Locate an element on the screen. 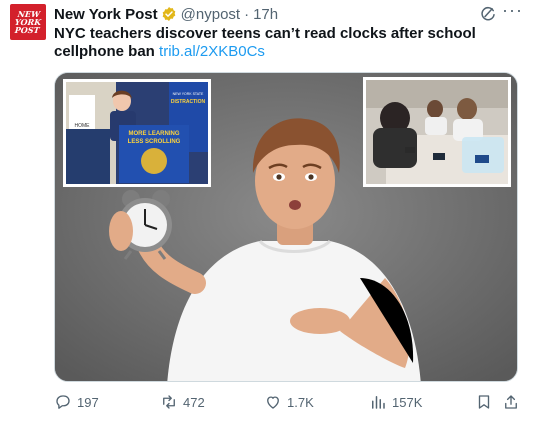 The height and width of the screenshot is (447, 537). reply-button: 197 is located at coordinates (76, 402).